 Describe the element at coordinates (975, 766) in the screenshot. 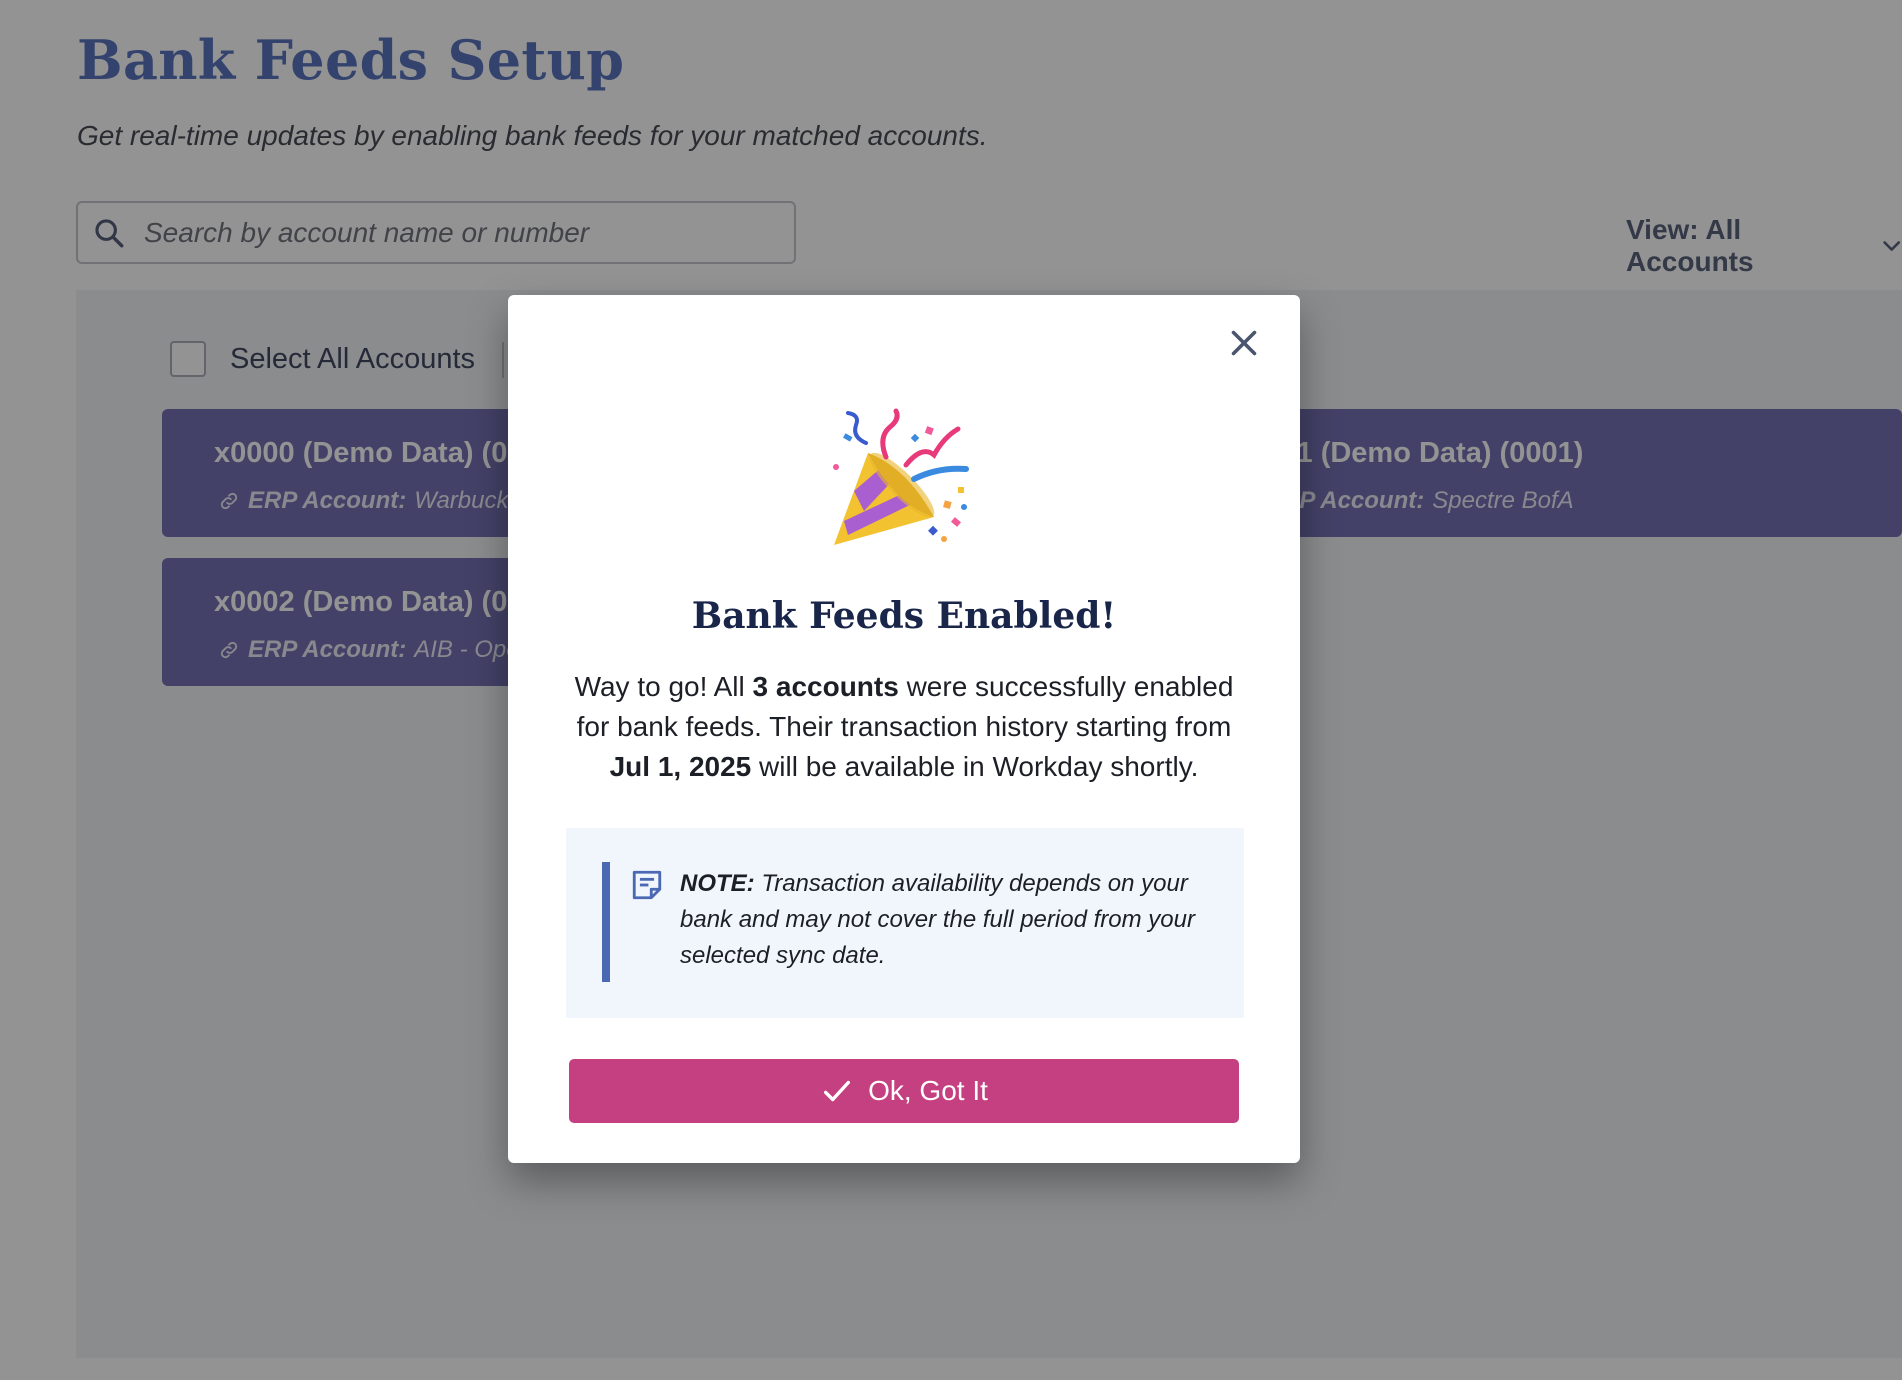

I see `message-text-3: will be available in Workday shortly.` at that location.